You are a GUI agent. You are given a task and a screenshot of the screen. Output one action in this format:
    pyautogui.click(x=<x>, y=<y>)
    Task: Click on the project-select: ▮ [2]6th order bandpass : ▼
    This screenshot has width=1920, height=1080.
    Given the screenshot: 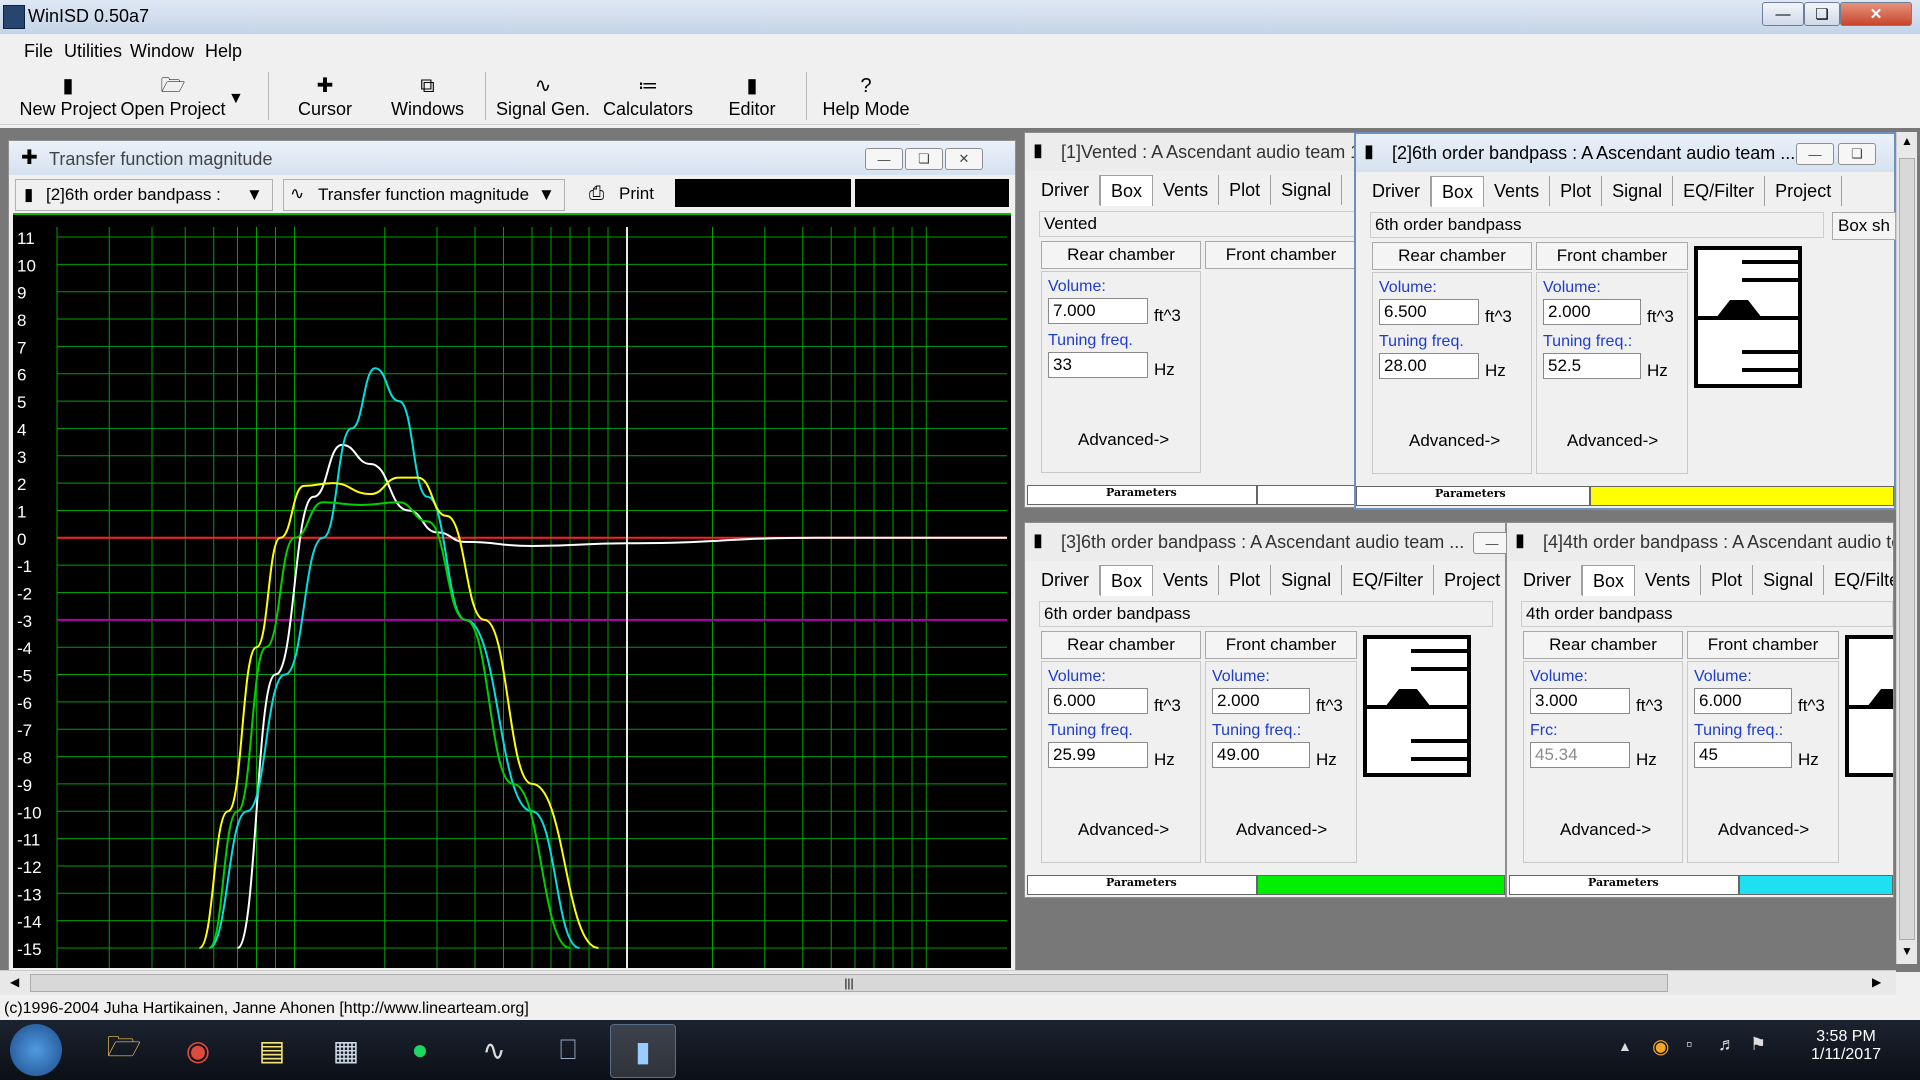 What is the action you would take?
    pyautogui.click(x=144, y=195)
    